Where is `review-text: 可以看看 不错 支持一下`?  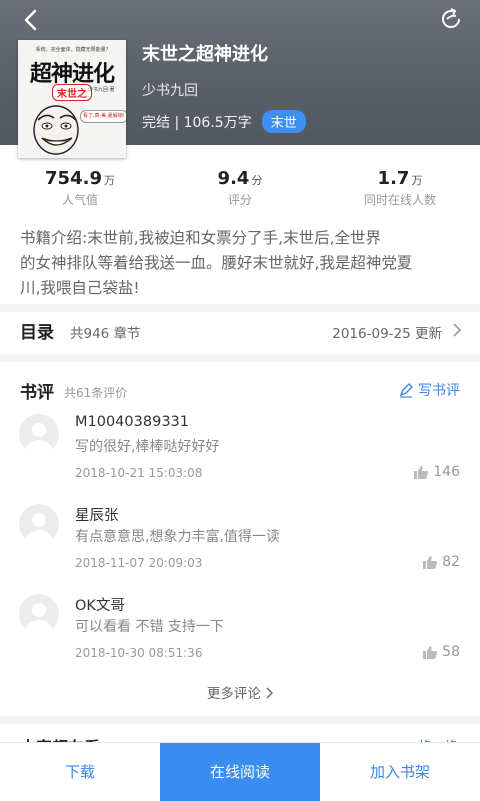 review-text: 可以看看 不错 支持一下 is located at coordinates (149, 627).